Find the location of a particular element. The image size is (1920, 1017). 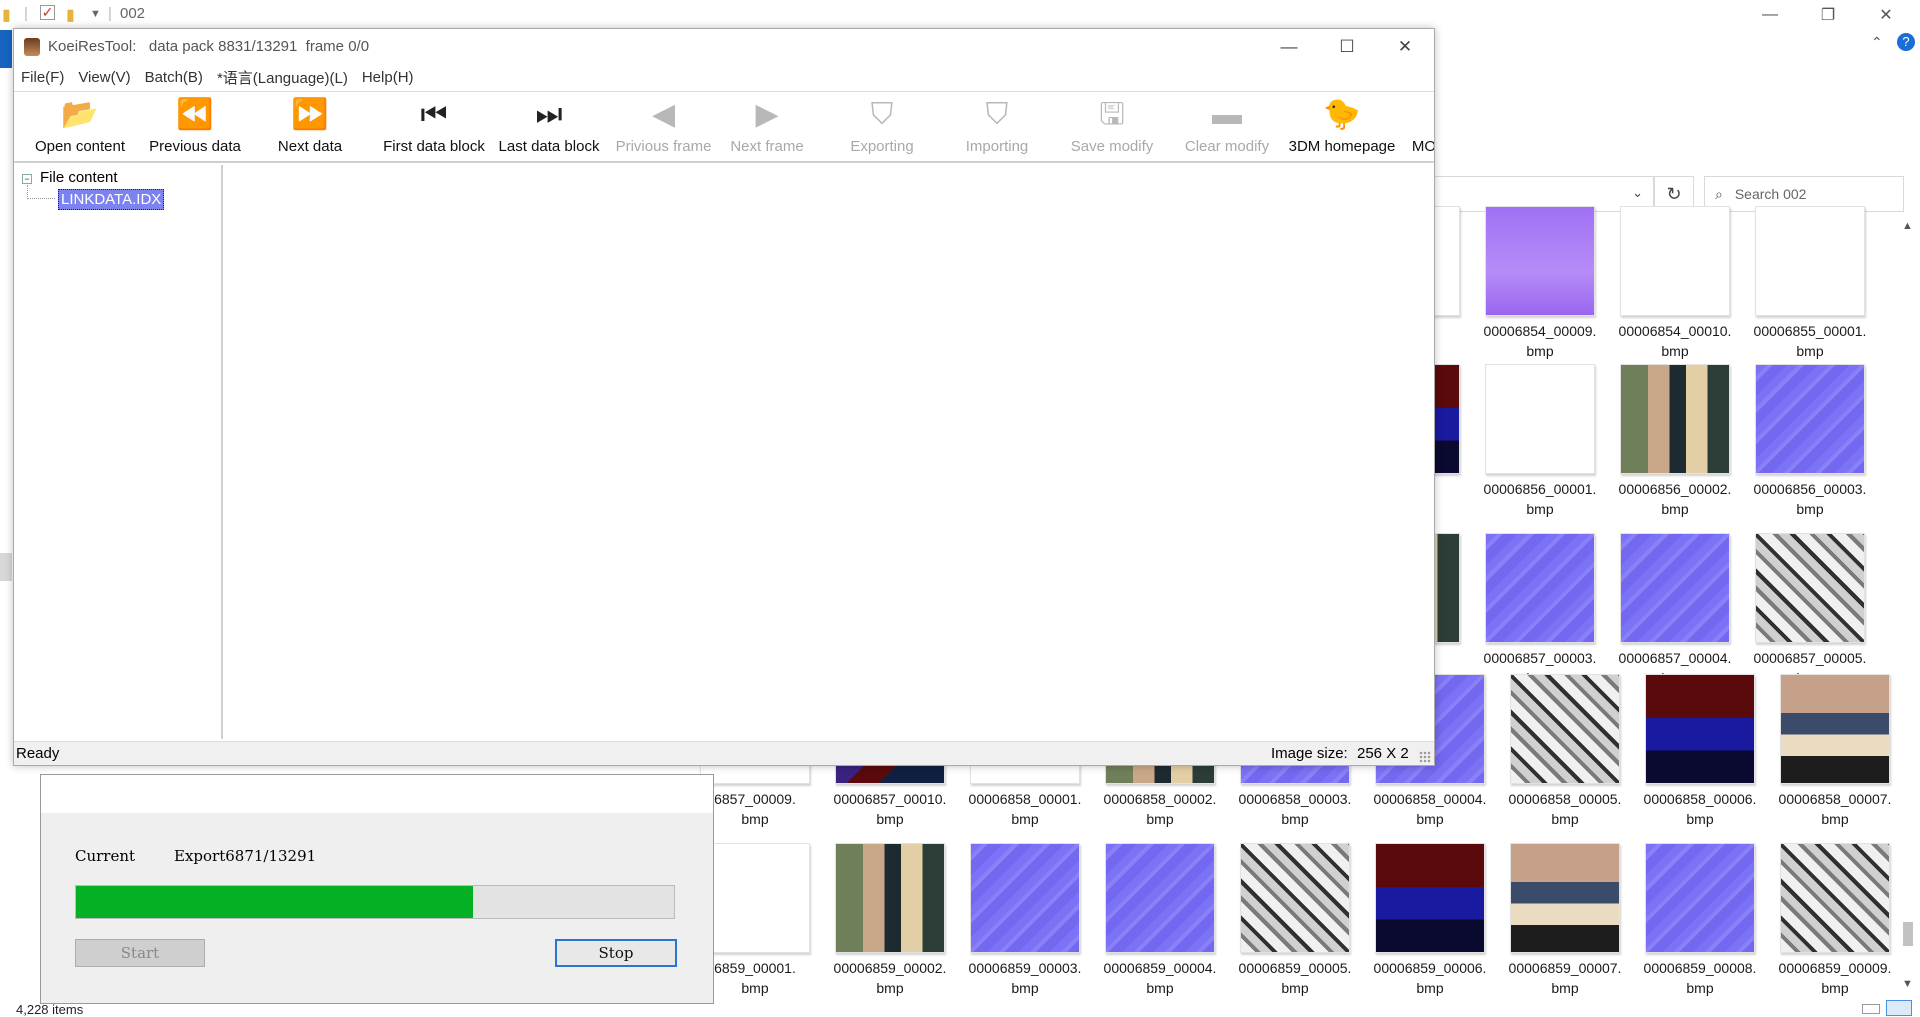

3dm-logo-icon: 🐤 is located at coordinates (1342, 114).